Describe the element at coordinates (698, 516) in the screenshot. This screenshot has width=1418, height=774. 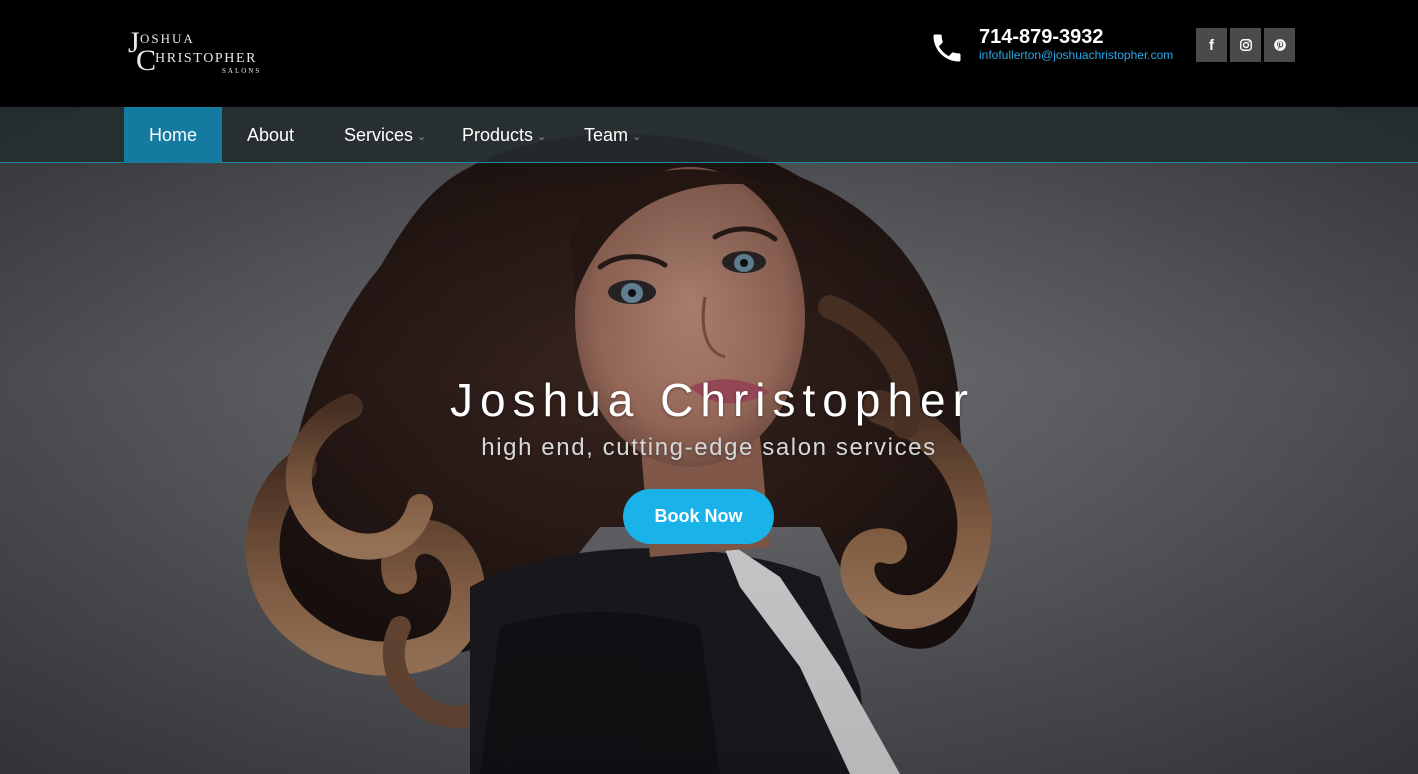
I see `book-now-button: Book Now` at that location.